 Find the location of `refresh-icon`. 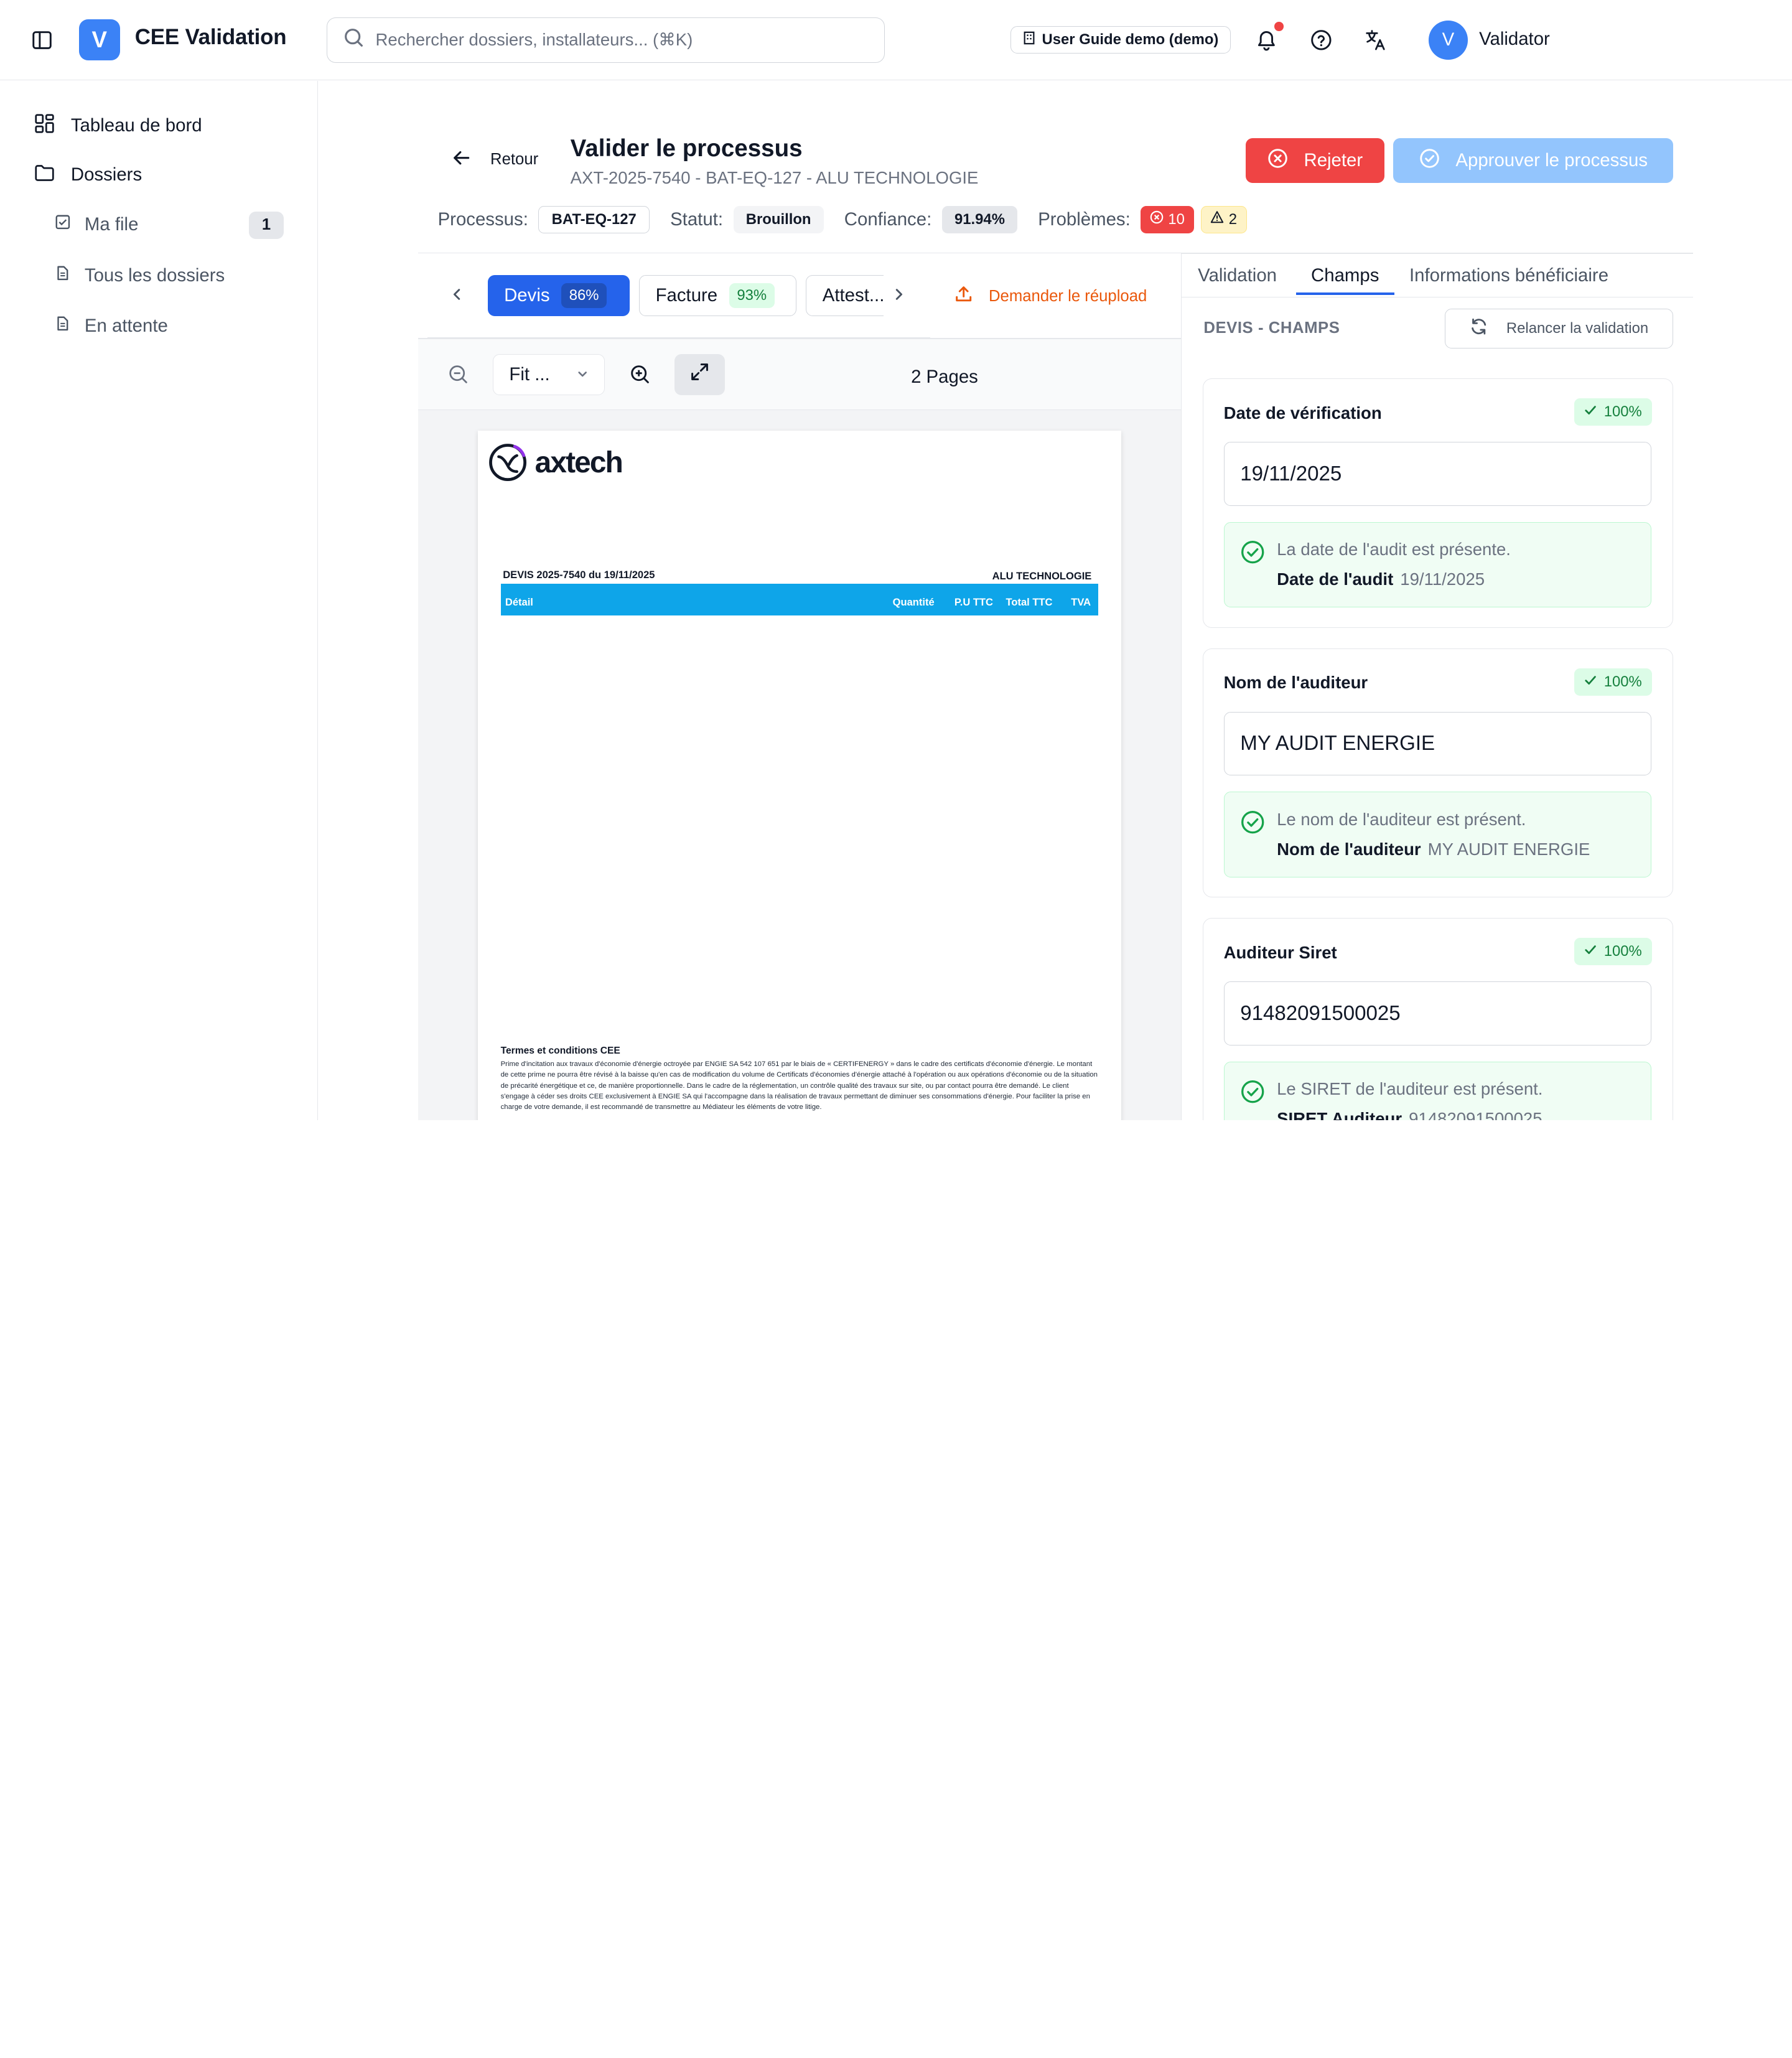

refresh-icon is located at coordinates (1479, 328).